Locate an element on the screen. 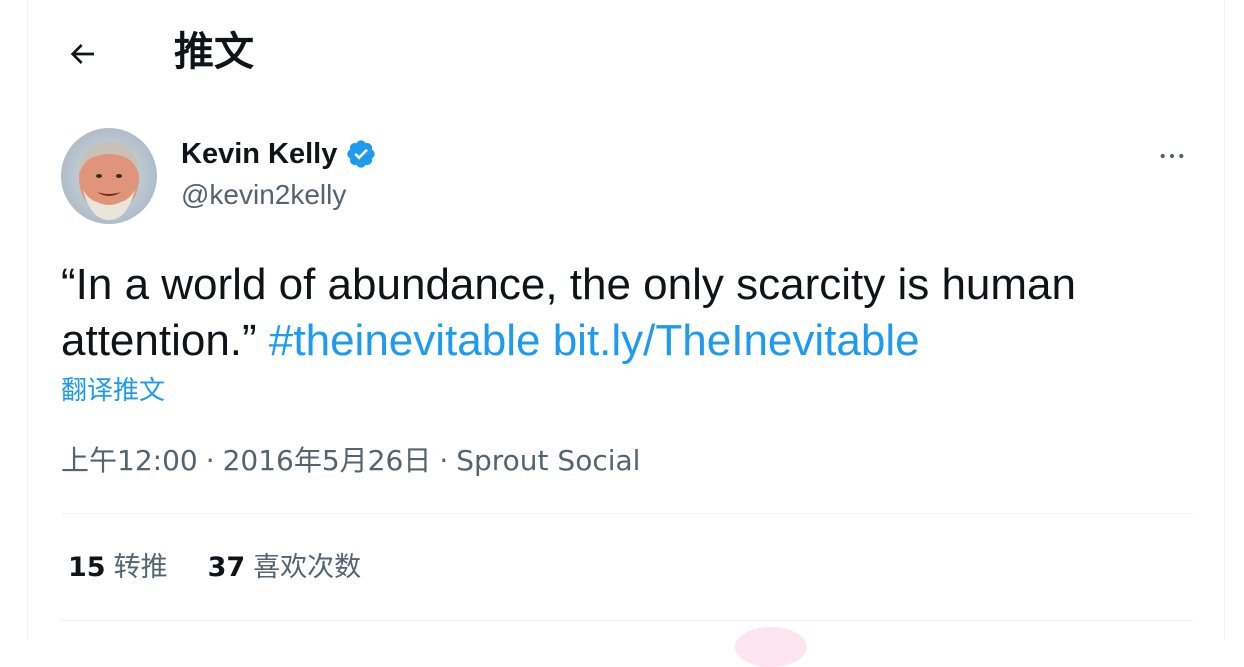 This screenshot has height=667, width=1244. arrow-left-icon is located at coordinates (82, 54).